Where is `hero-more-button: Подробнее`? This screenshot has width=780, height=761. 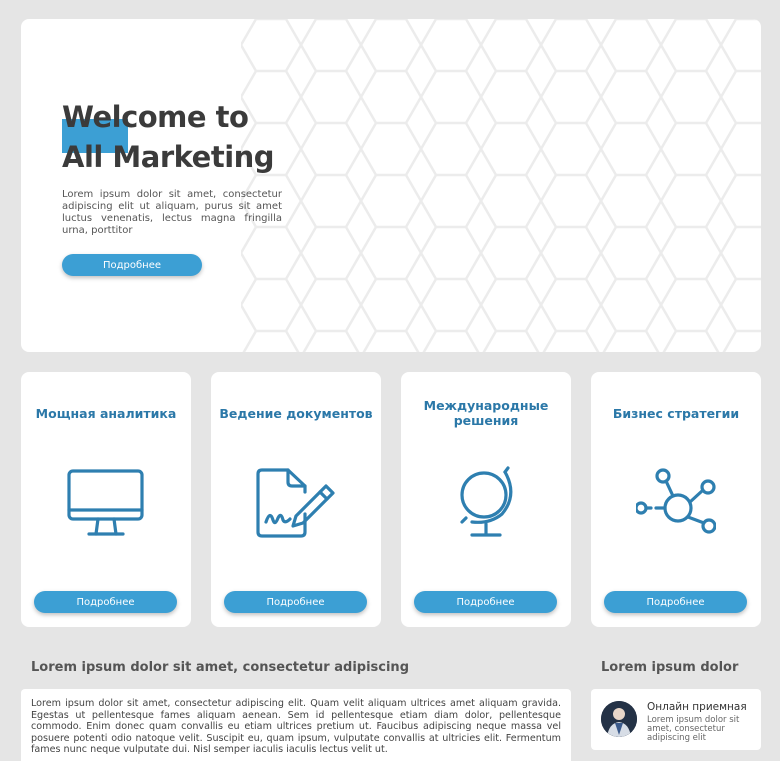
hero-more-button: Подробнее is located at coordinates (132, 265).